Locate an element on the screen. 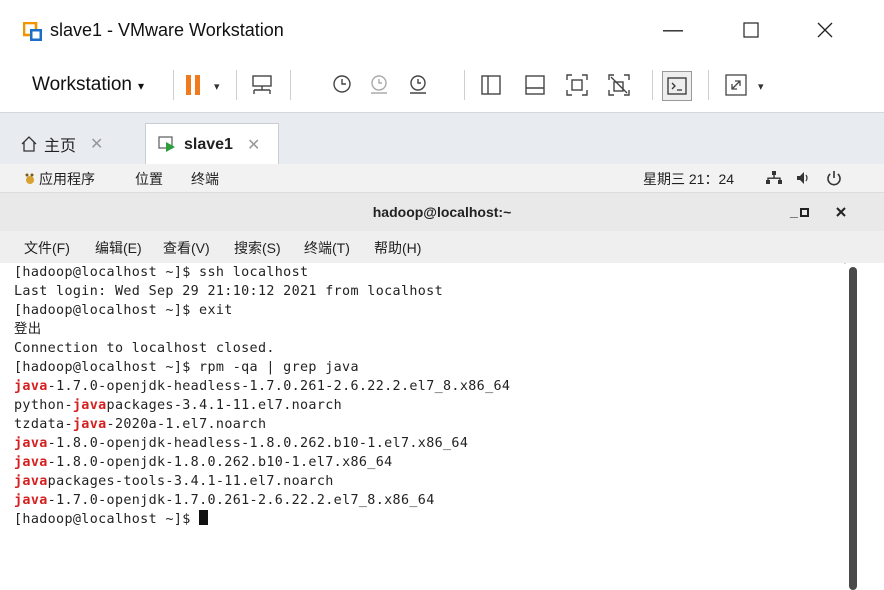 The width and height of the screenshot is (884, 590). menu-edit: 编辑(E) is located at coordinates (118, 248).